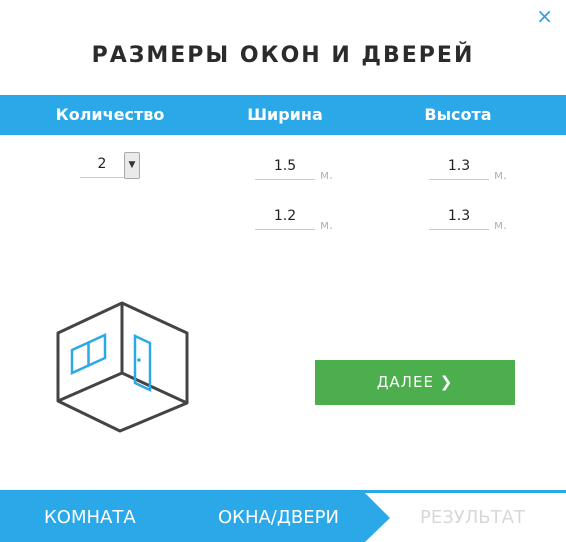 The width and height of the screenshot is (566, 542). What do you see at coordinates (326, 175) in the screenshot?
I see `width-unit-1: м.` at bounding box center [326, 175].